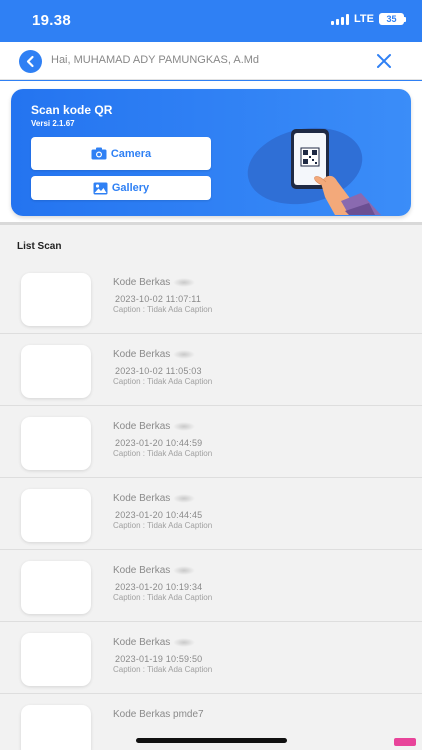 This screenshot has height=750, width=422. What do you see at coordinates (384, 61) in the screenshot?
I see `close-icon` at bounding box center [384, 61].